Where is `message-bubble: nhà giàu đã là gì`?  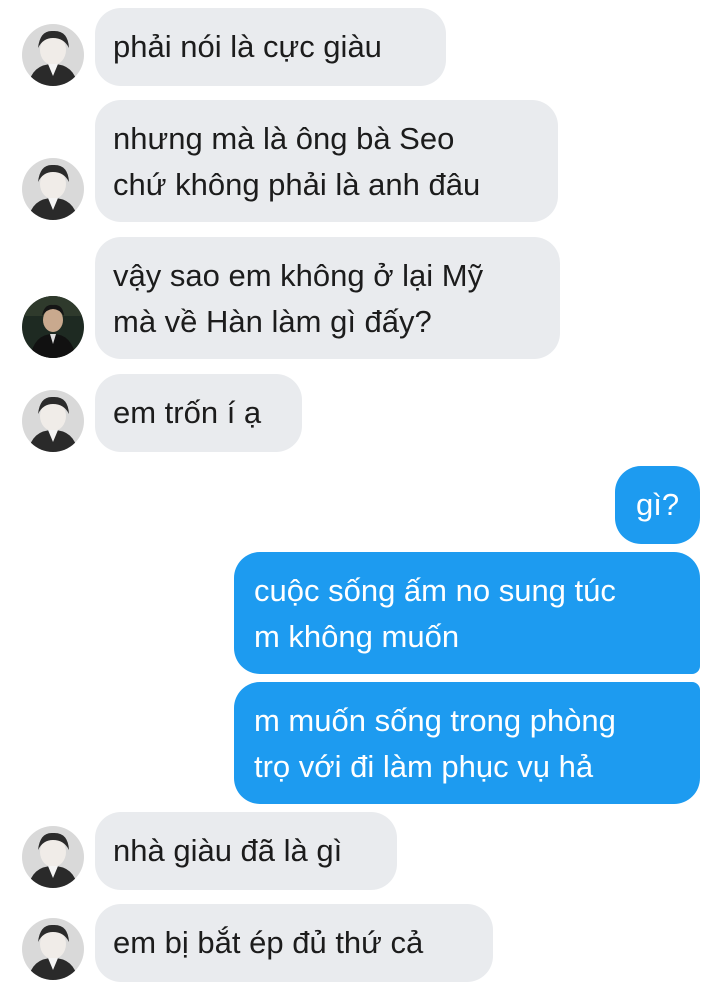
message-bubble: nhà giàu đã là gì is located at coordinates (246, 851).